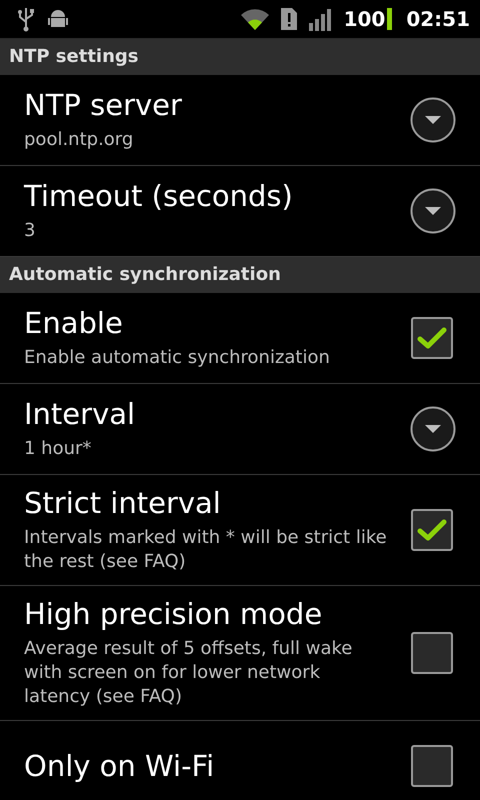  Describe the element at coordinates (74, 323) in the screenshot. I see `preference-title: Enable` at that location.